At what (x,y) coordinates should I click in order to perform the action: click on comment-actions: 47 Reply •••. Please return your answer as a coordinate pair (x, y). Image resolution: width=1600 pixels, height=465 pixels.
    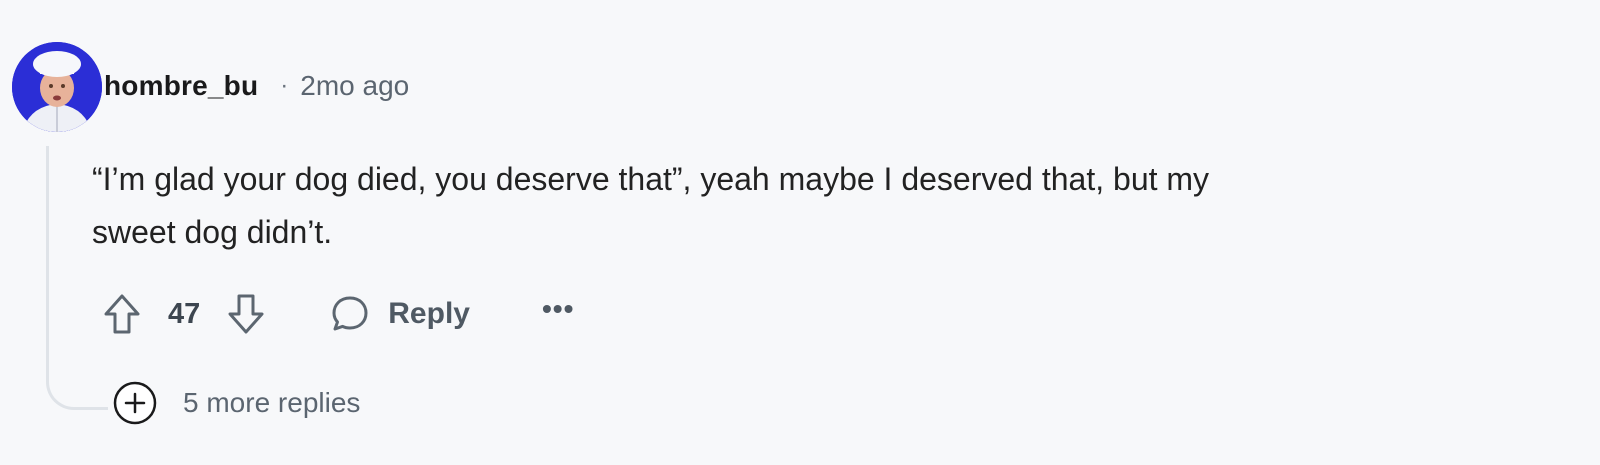
    Looking at the image, I should click on (337, 314).